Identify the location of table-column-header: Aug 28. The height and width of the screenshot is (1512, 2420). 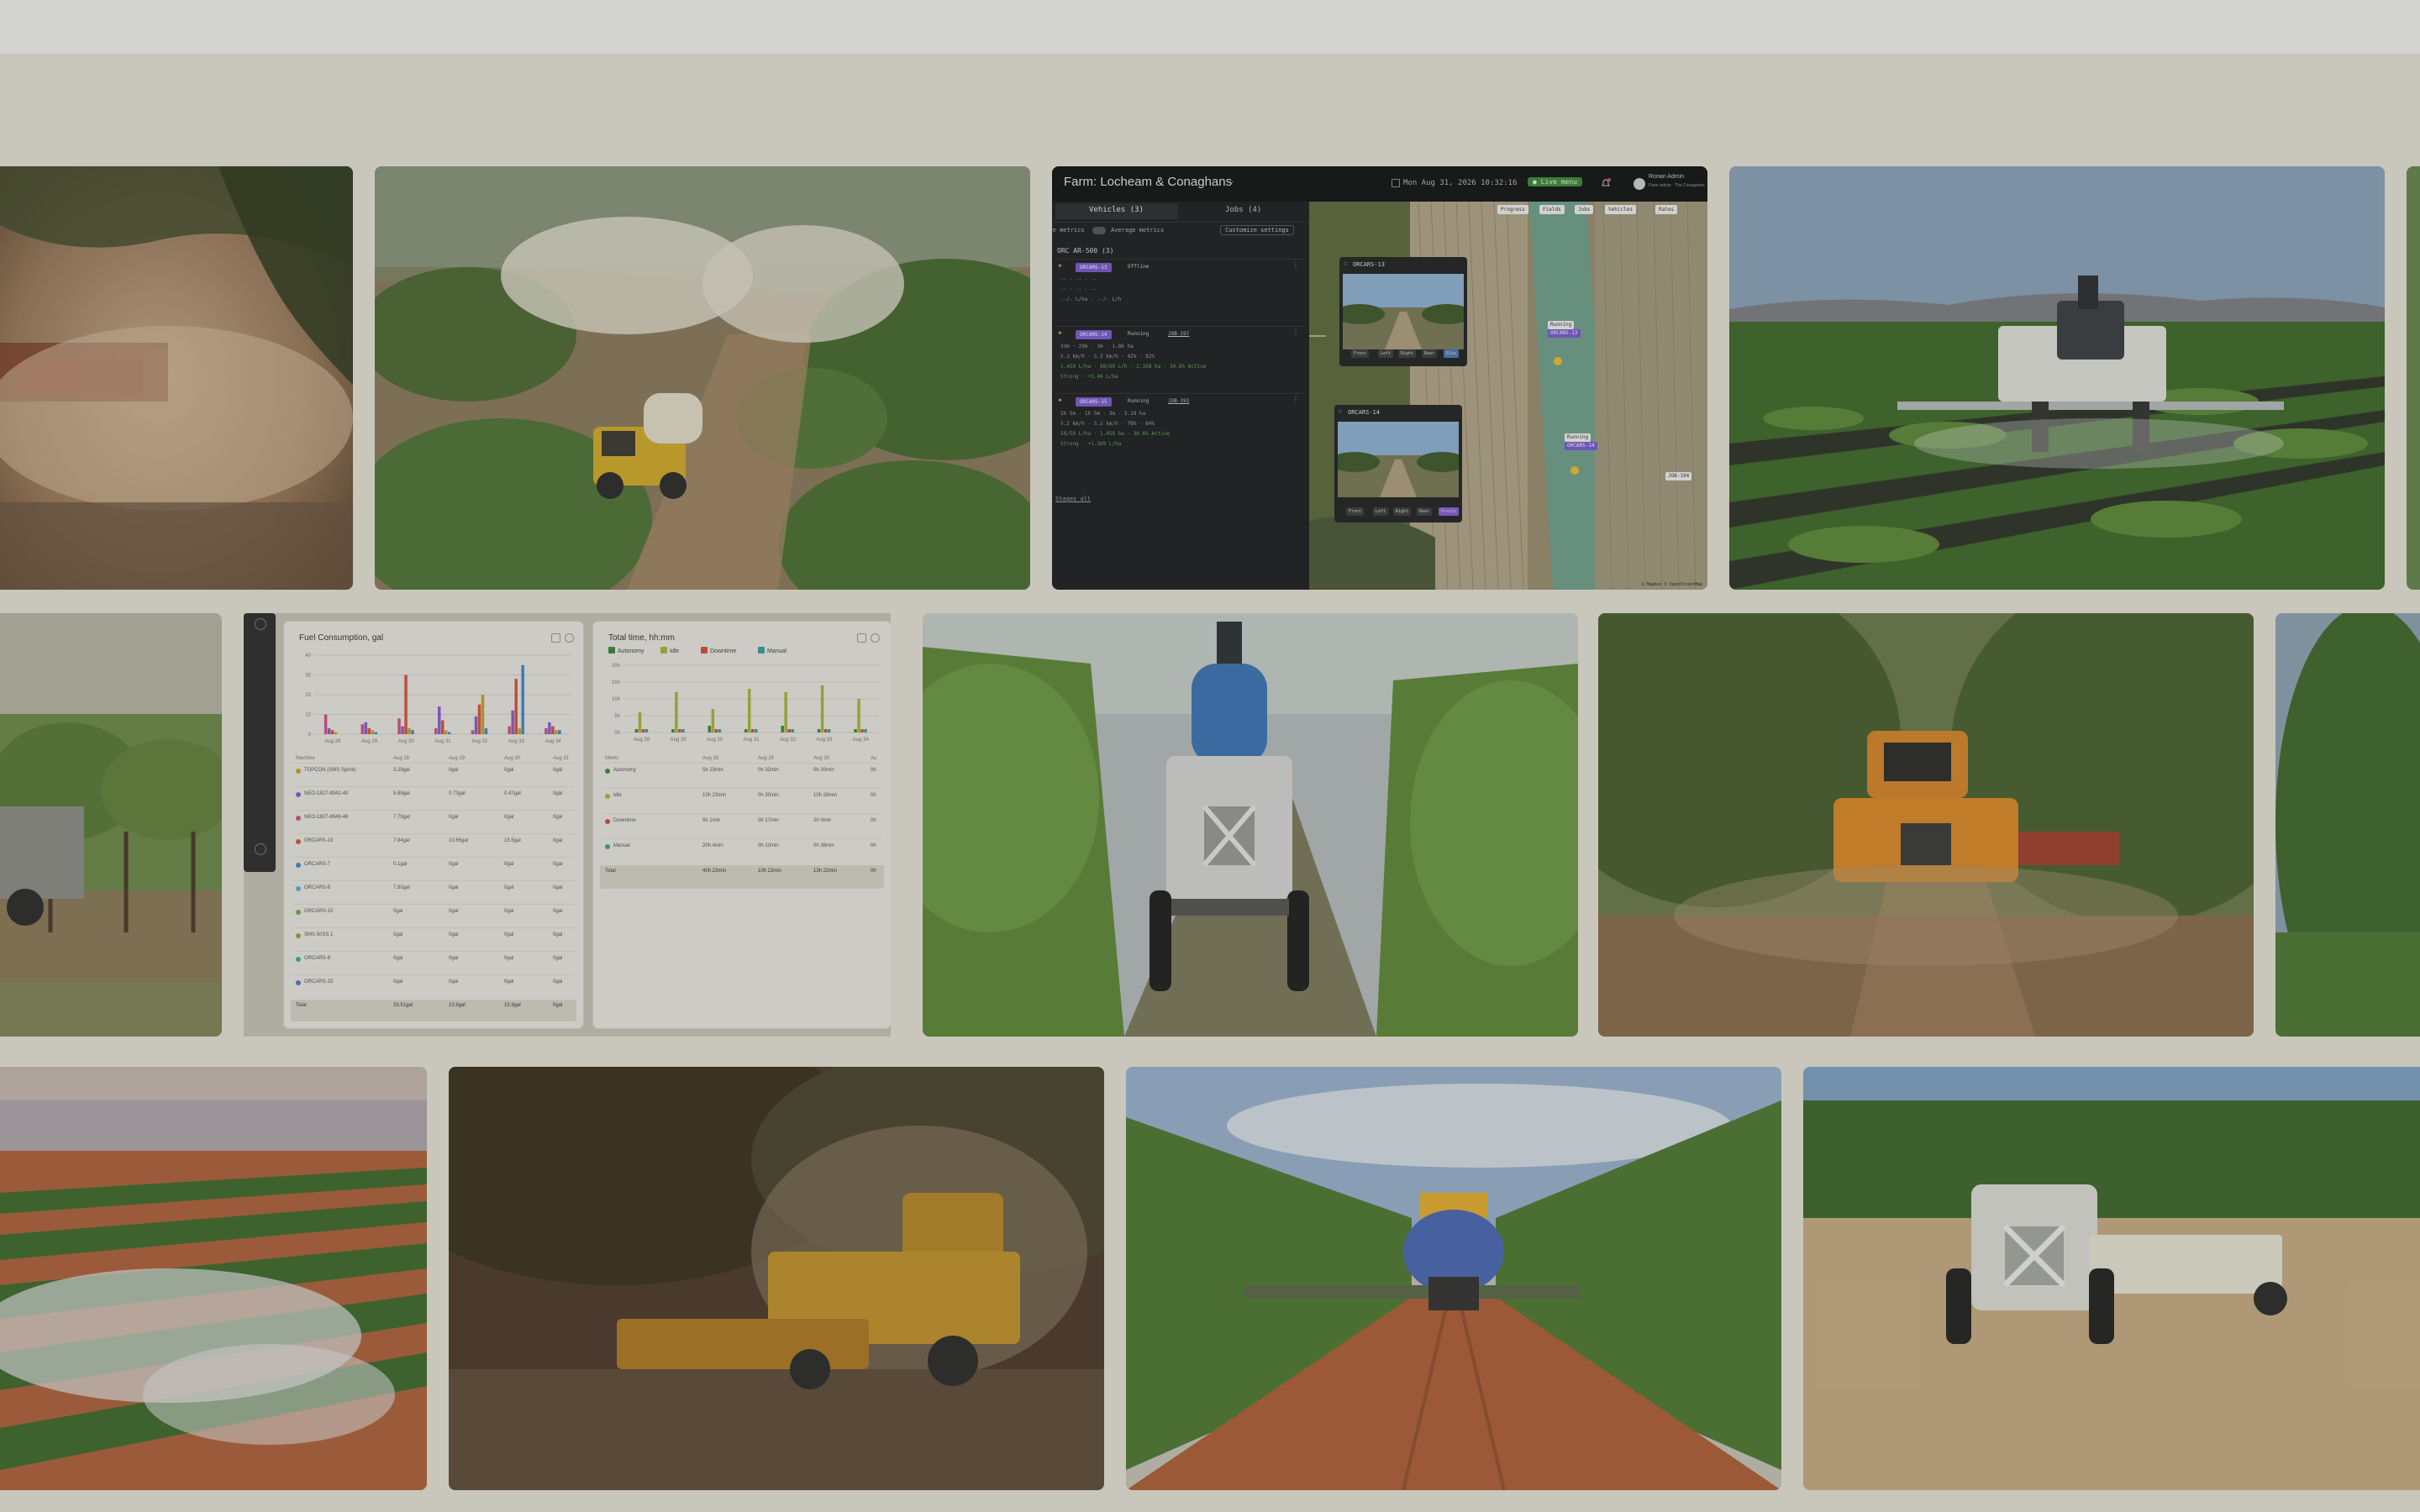
(401, 758).